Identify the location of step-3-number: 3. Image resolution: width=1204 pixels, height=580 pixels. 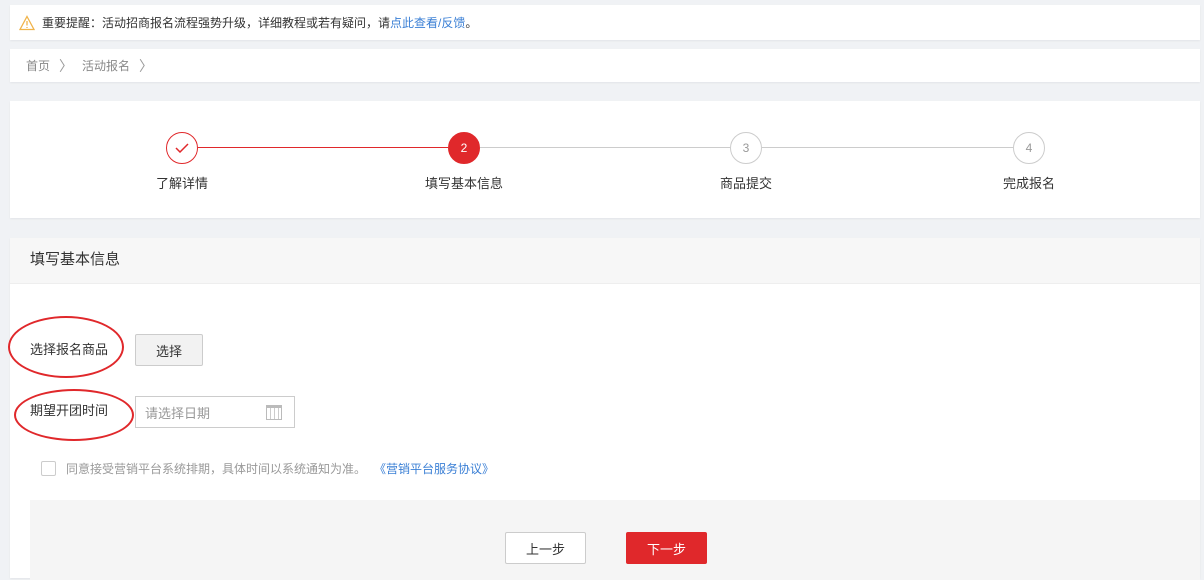
(746, 148).